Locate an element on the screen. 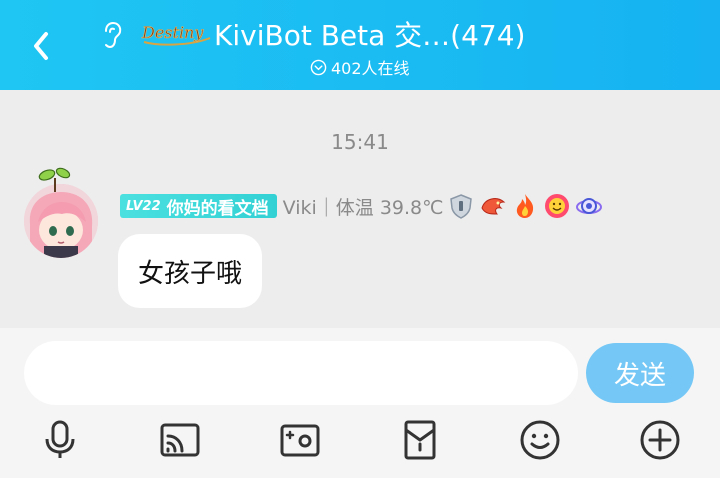 Image resolution: width=720 pixels, height=478 pixels. sun-flower-medal-icon is located at coordinates (557, 206).